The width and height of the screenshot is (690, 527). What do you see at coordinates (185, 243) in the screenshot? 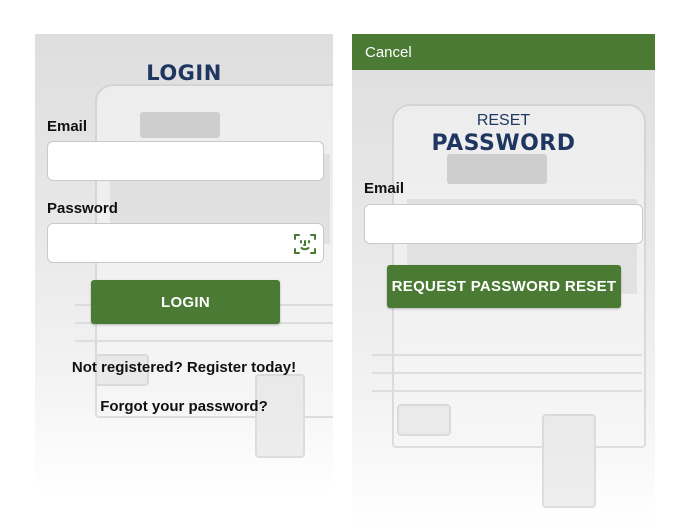
I see `password-field` at bounding box center [185, 243].